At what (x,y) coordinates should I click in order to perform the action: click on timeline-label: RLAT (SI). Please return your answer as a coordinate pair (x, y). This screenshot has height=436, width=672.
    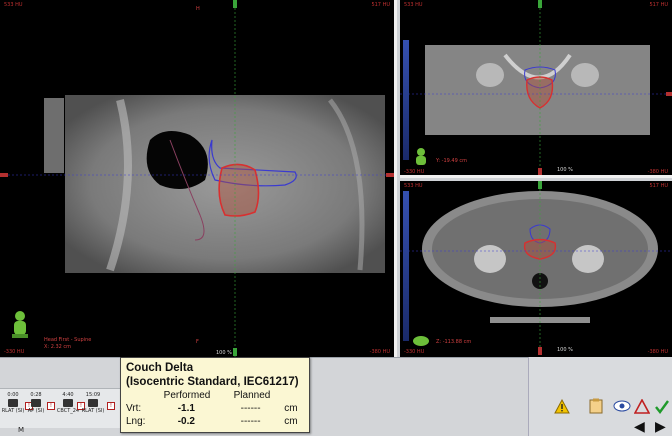
    Looking at the image, I should click on (93, 411).